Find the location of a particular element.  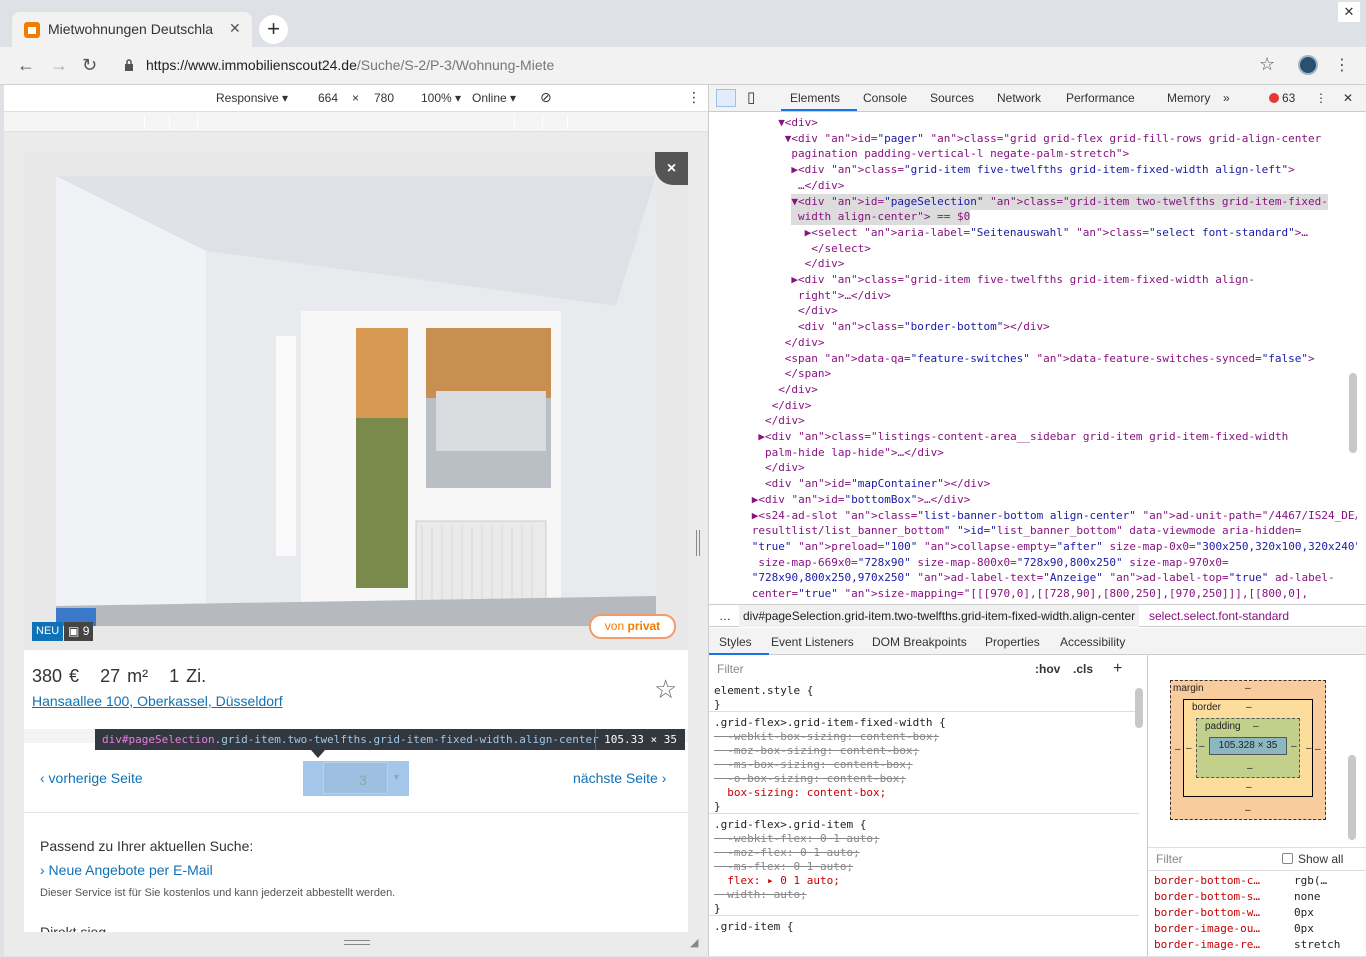

viewport-resize-corner: ◢ is located at coordinates (694, 942).